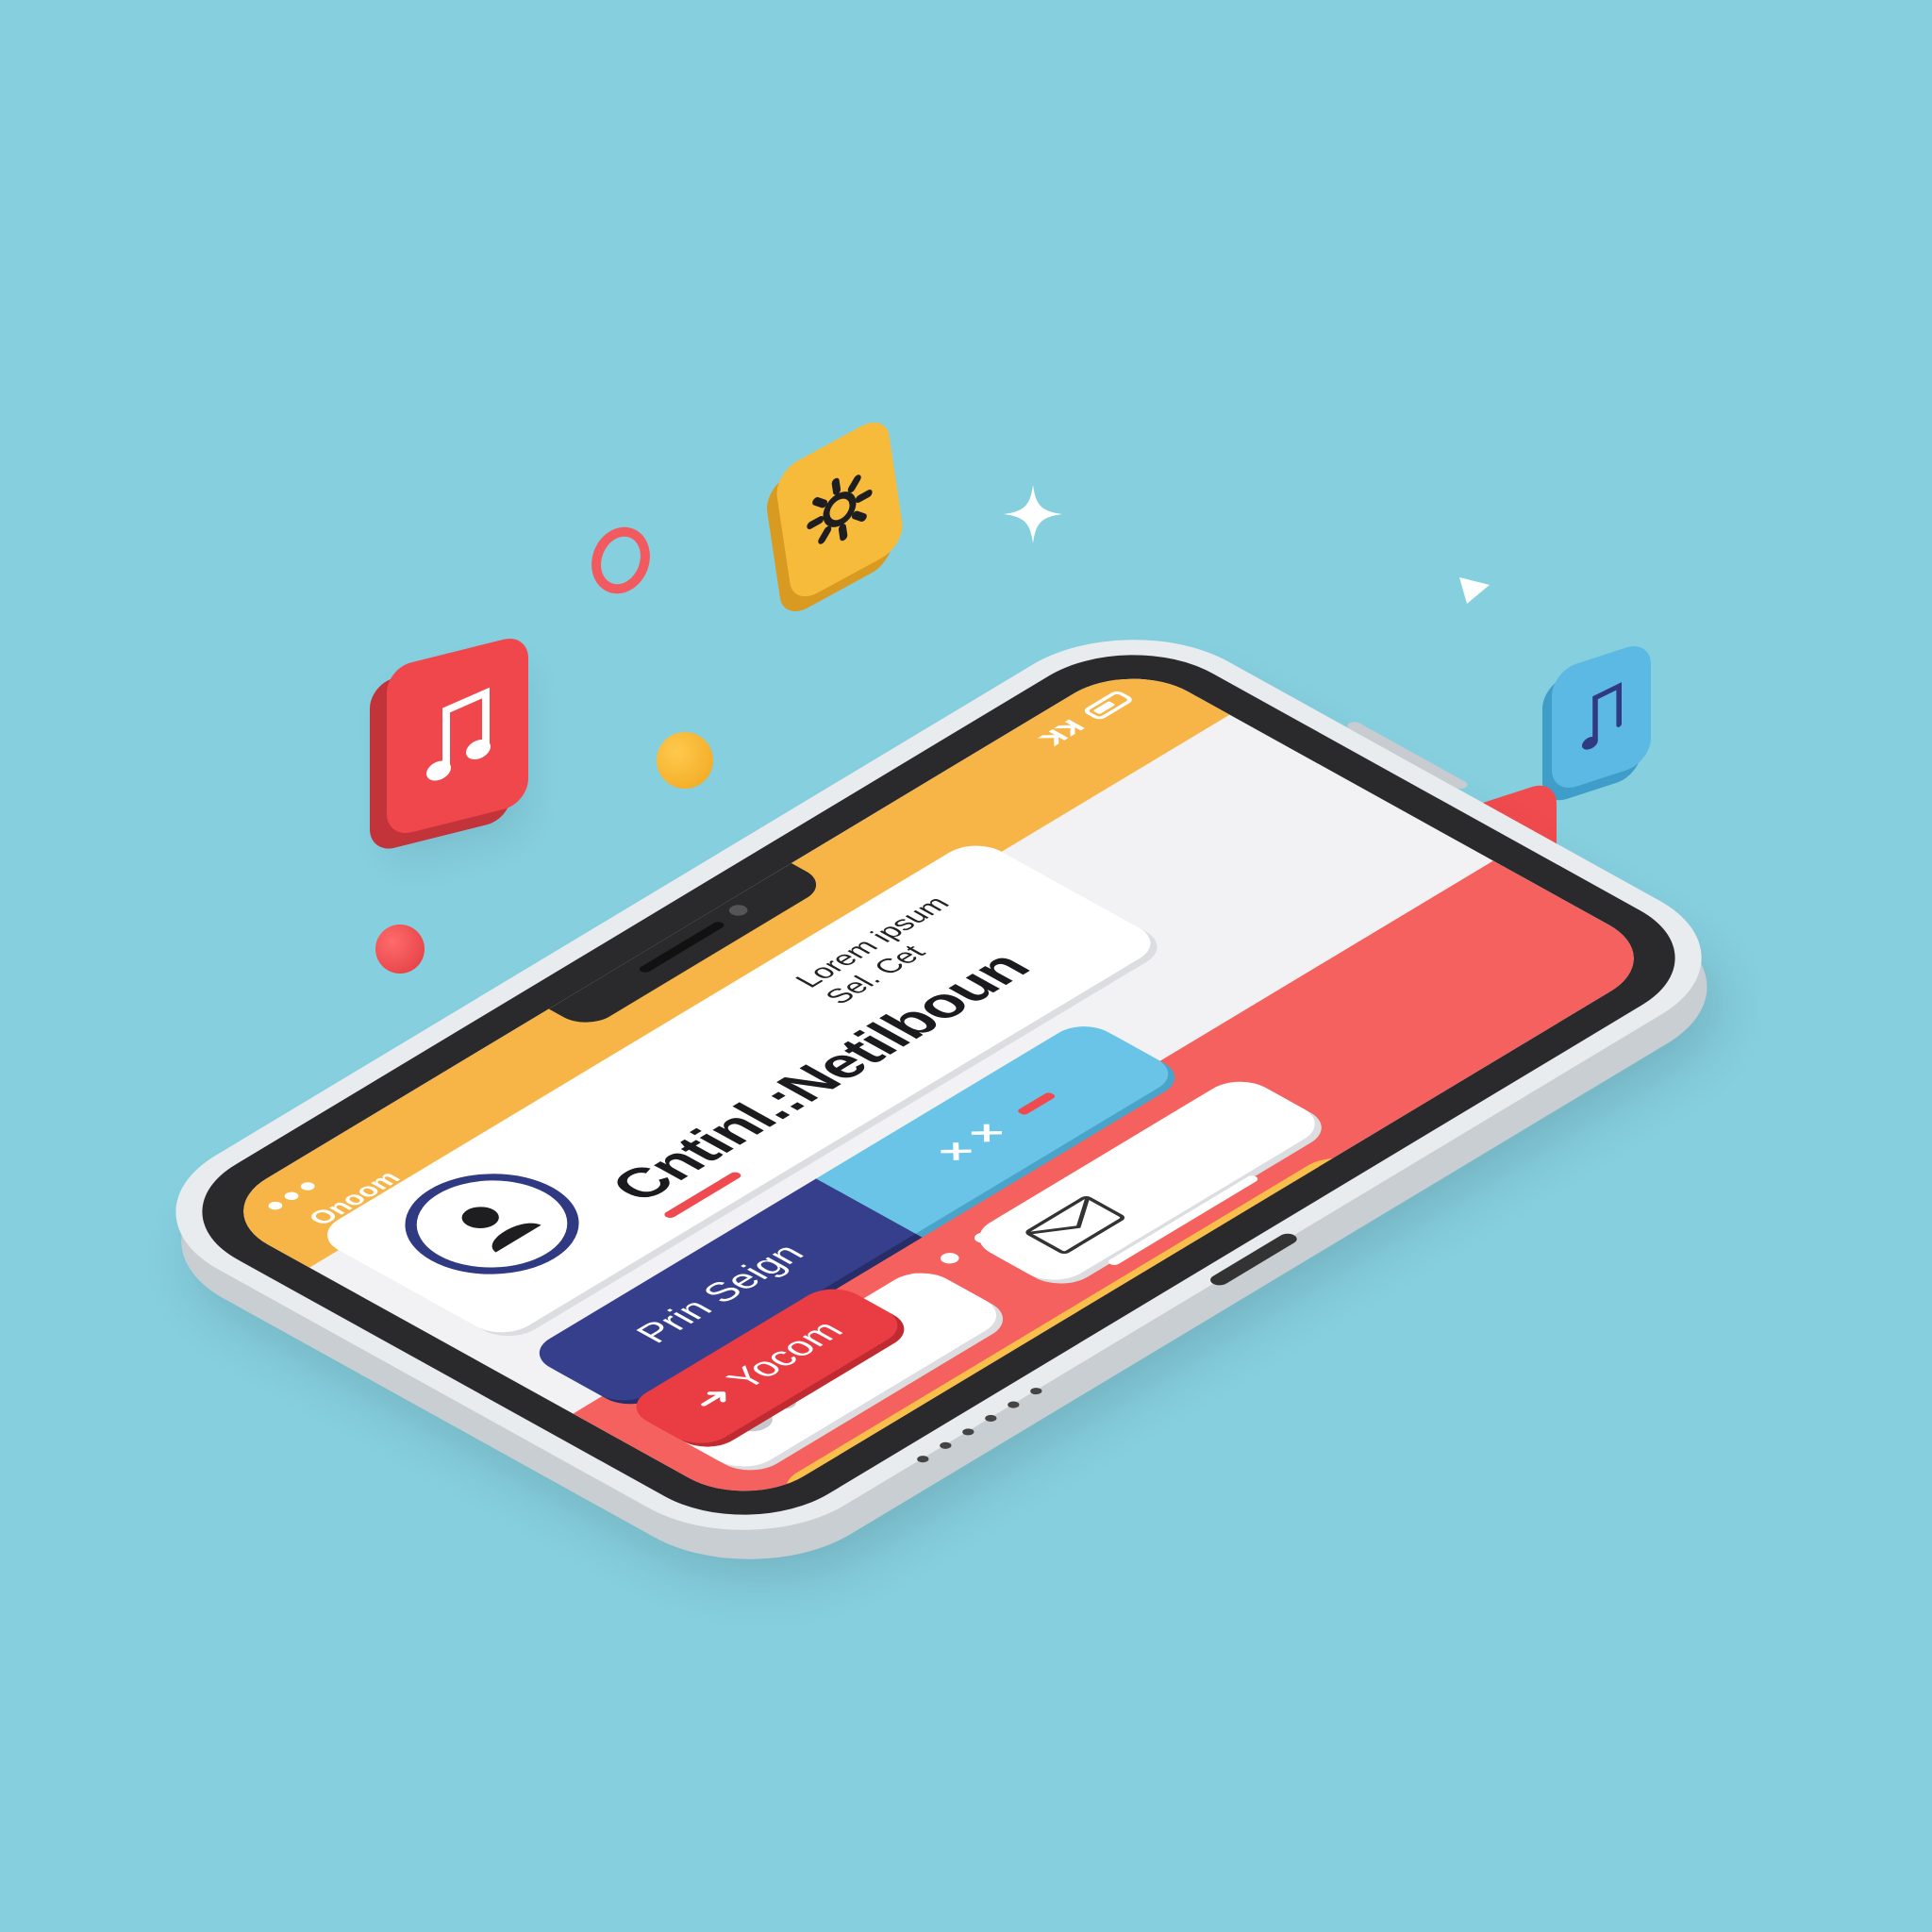 This screenshot has height=1932, width=1932. Describe the element at coordinates (713, 1398) in the screenshot. I see `arrow-icon: ➜` at that location.